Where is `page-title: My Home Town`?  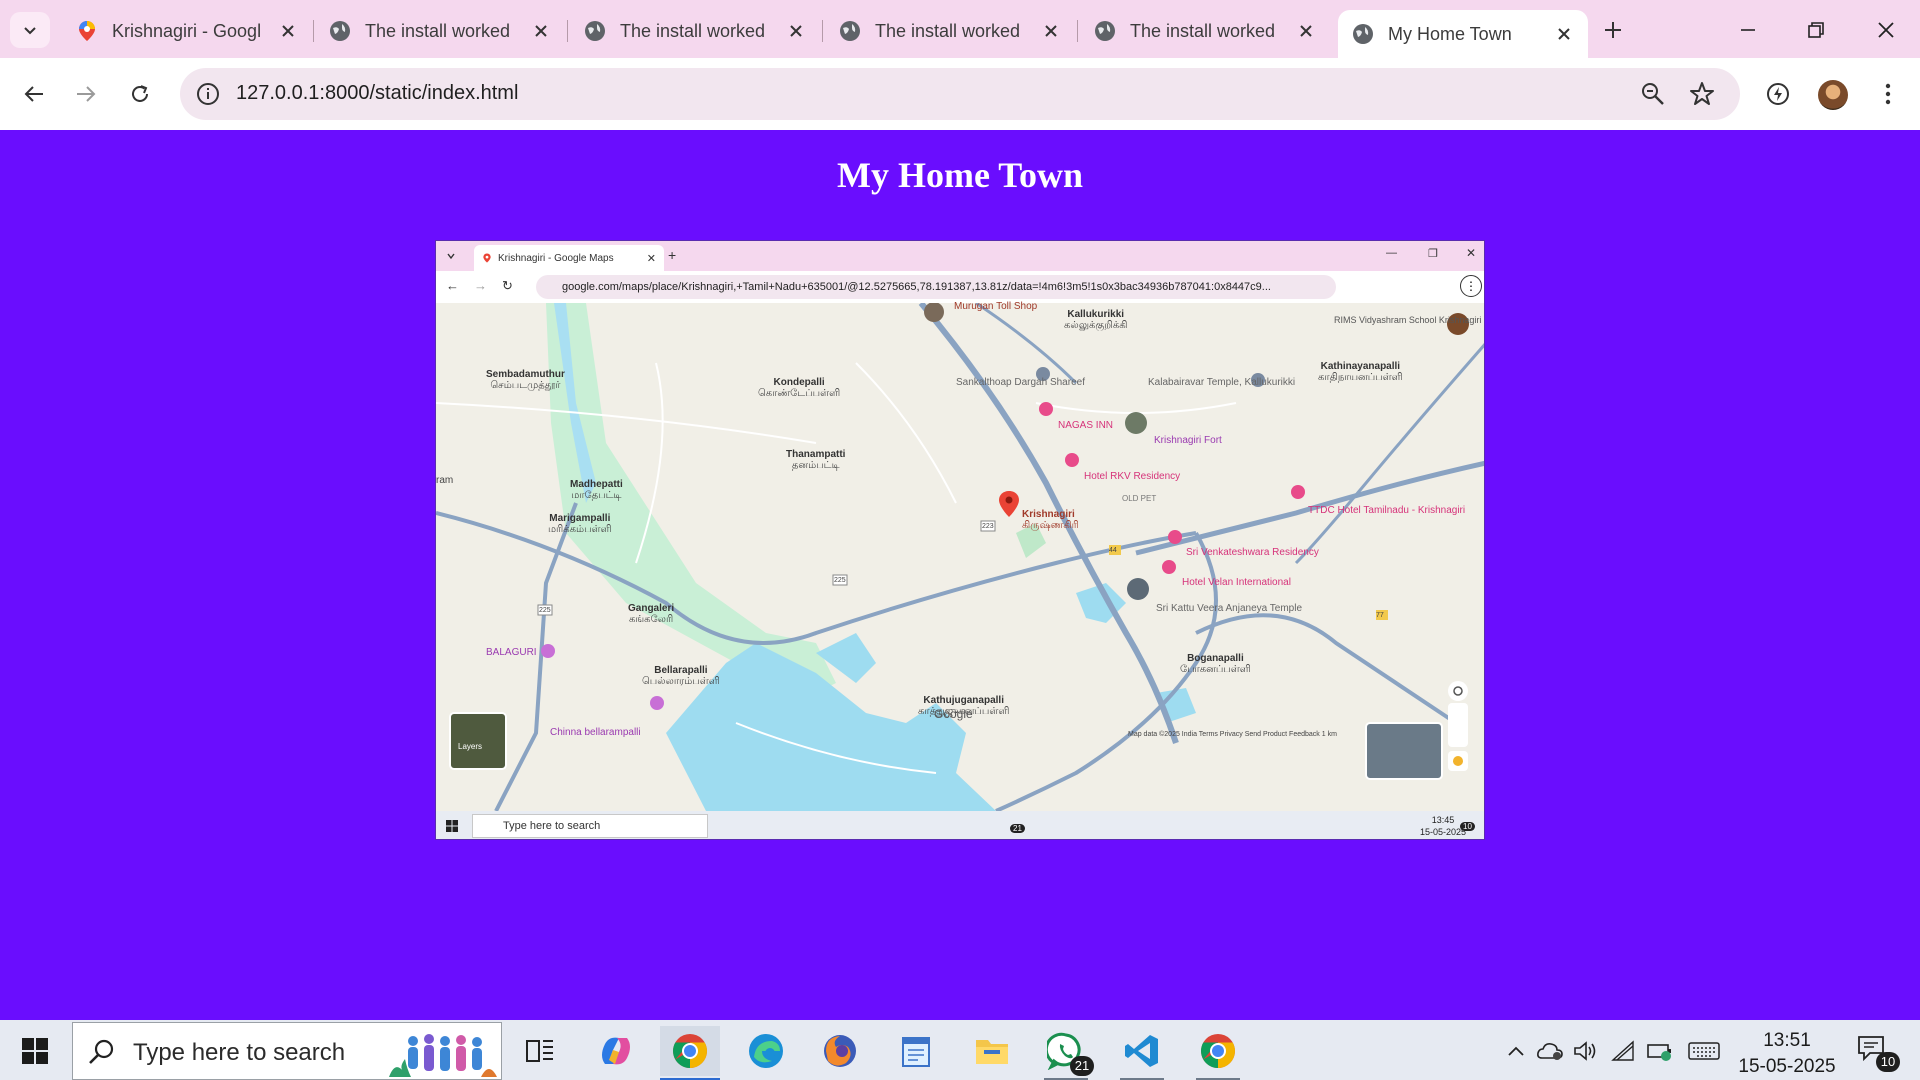
page-title: My Home Town is located at coordinates (960, 175).